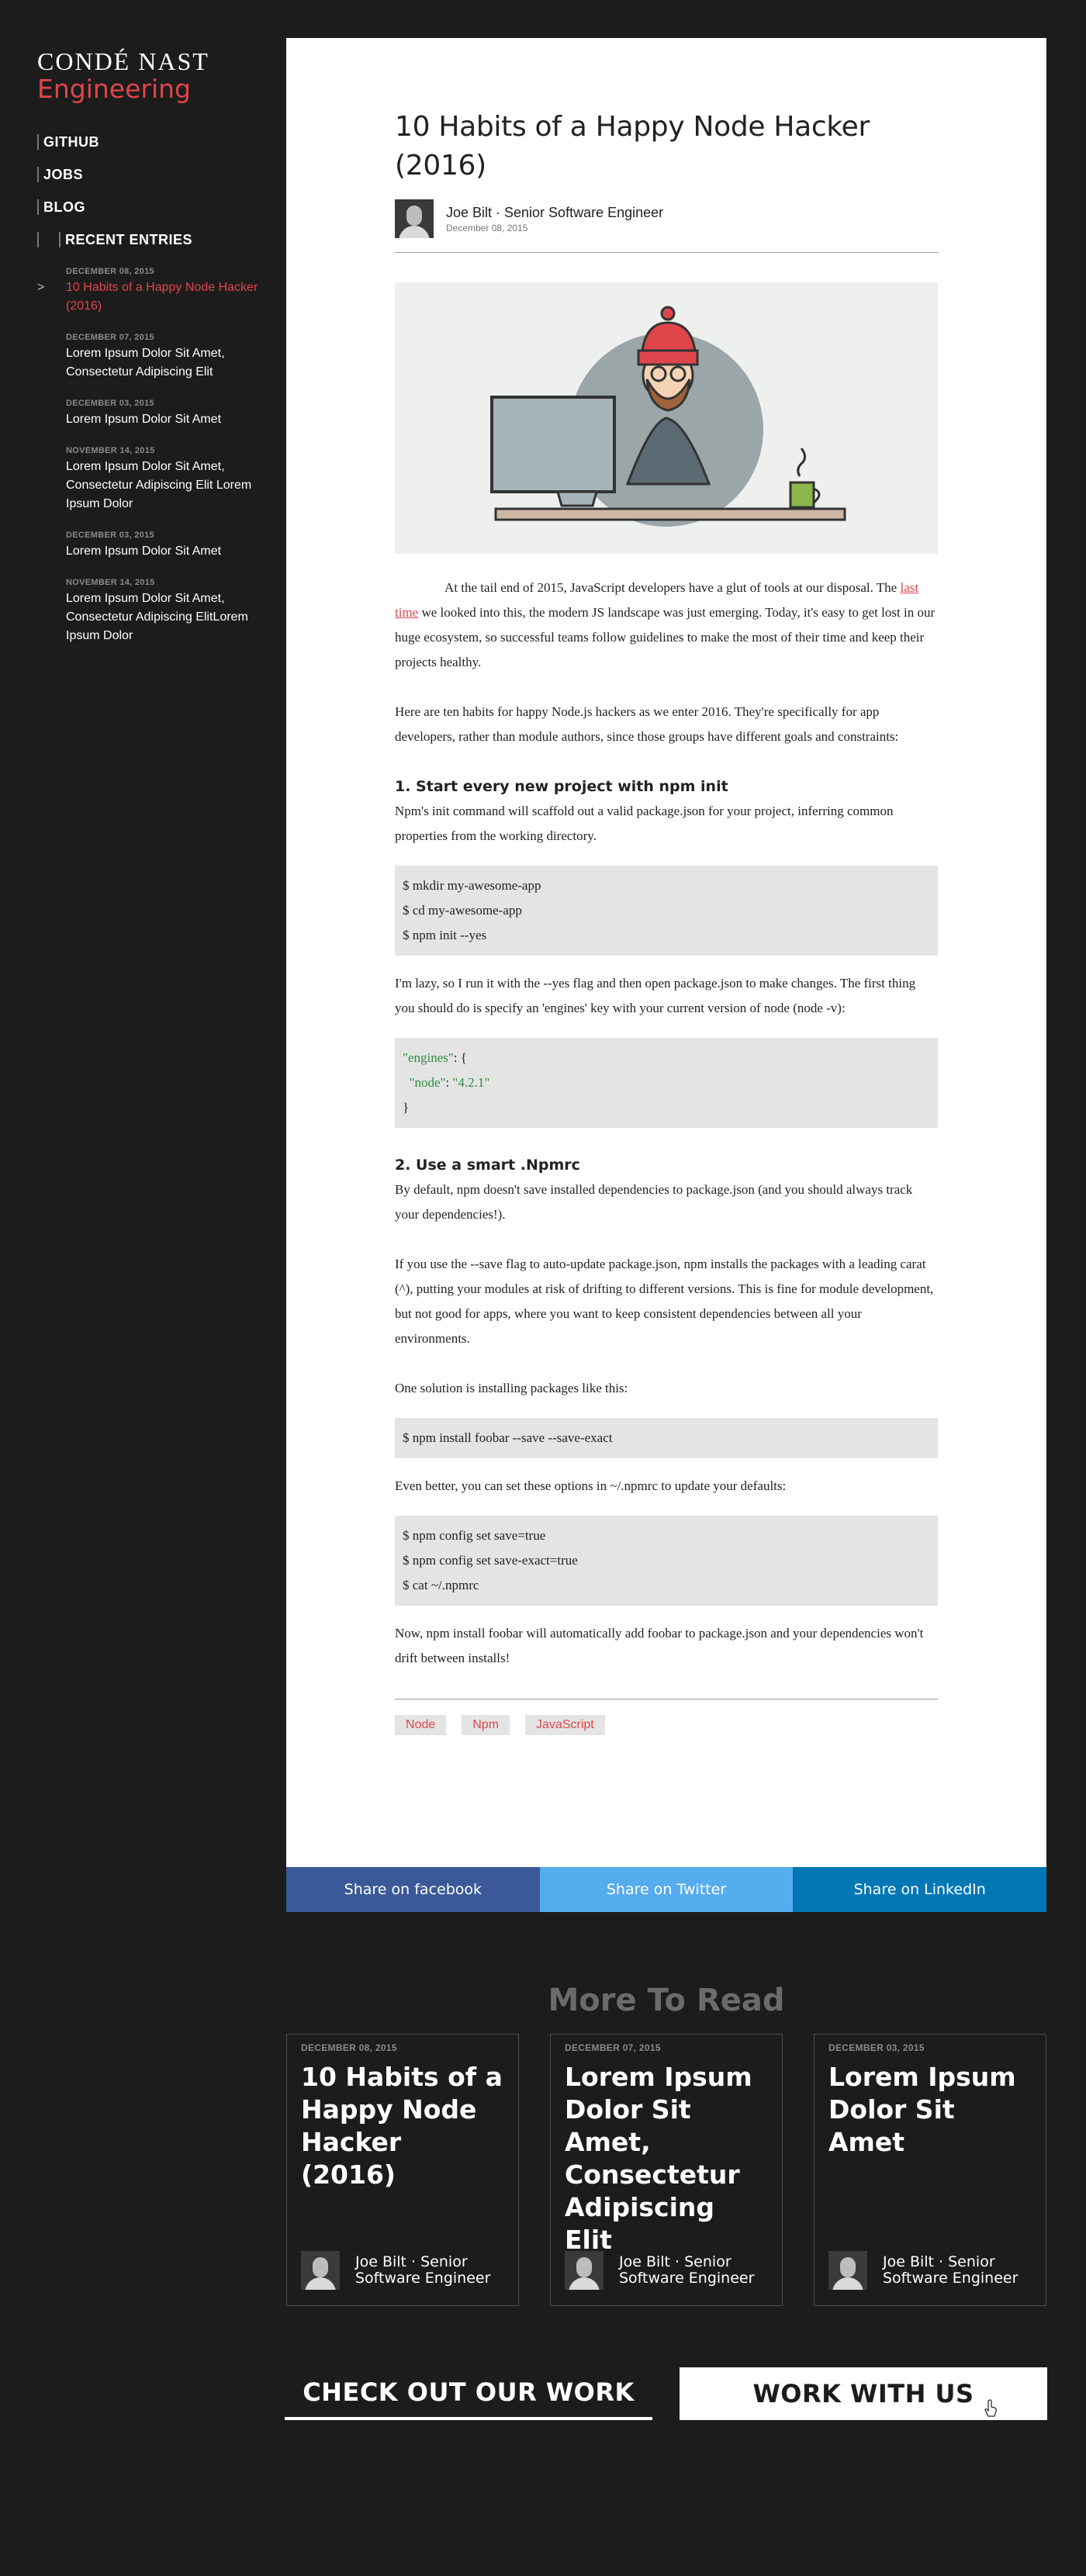  I want to click on code-key: "engines", so click(428, 1057).